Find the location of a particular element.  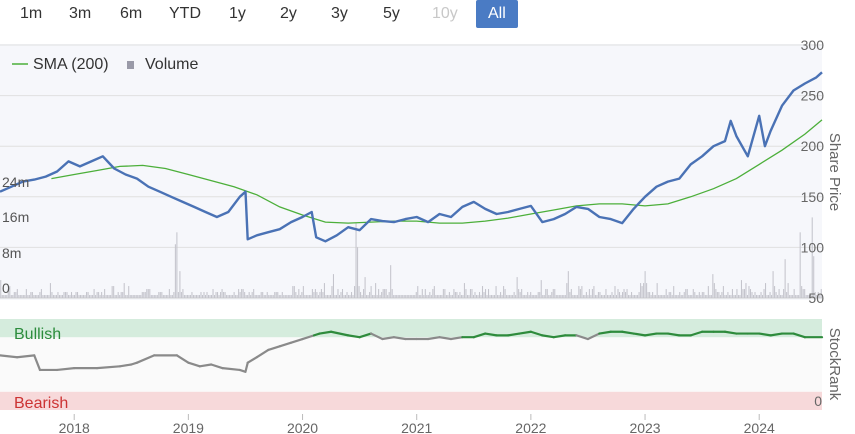

legend-volume-label: Volume is located at coordinates (171, 64).